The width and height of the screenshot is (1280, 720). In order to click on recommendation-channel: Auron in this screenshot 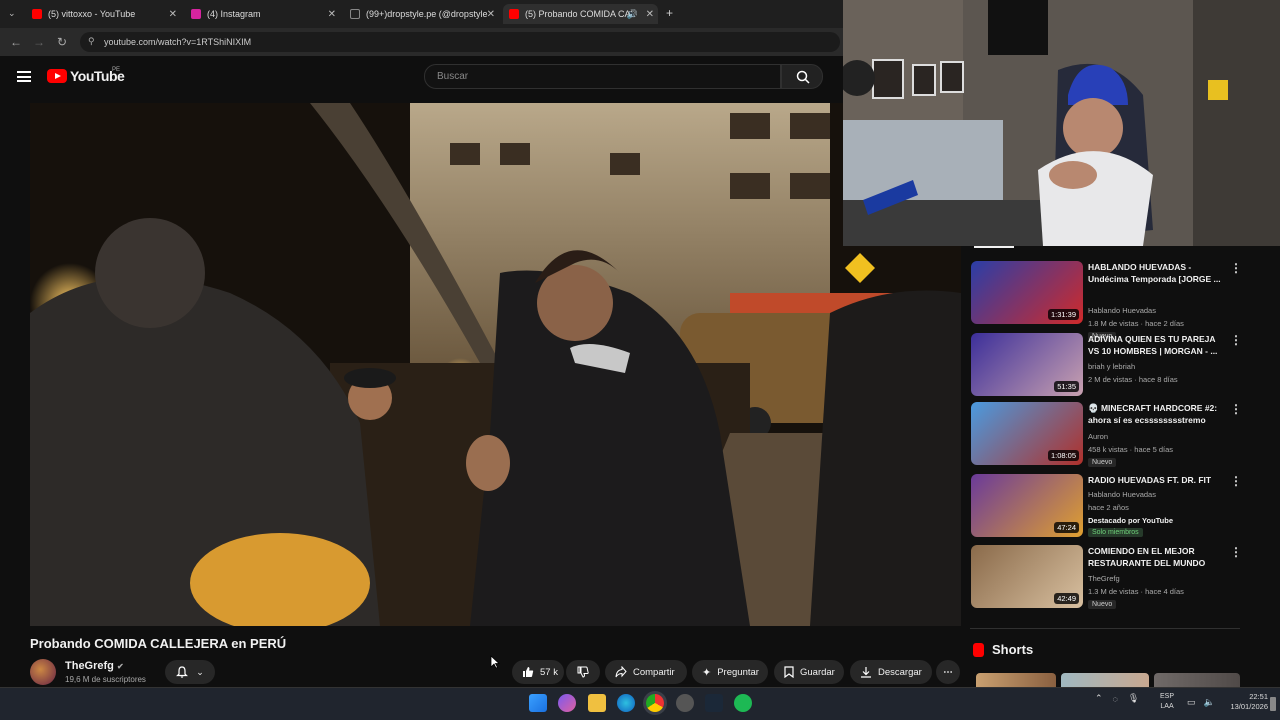, I will do `click(1098, 436)`.